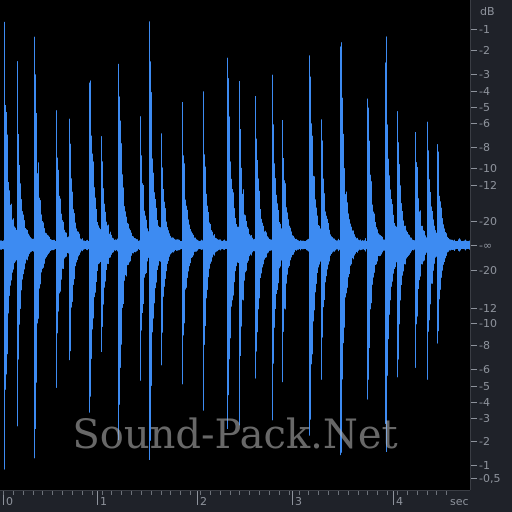 This screenshot has height=512, width=512. What do you see at coordinates (399, 501) in the screenshot?
I see `time-label: 4` at bounding box center [399, 501].